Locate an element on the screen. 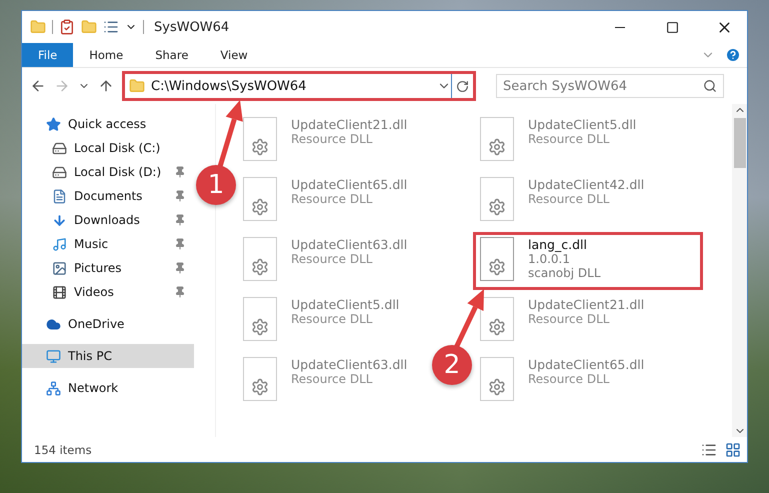  search-field: Search SysWOW64 is located at coordinates (610, 86).